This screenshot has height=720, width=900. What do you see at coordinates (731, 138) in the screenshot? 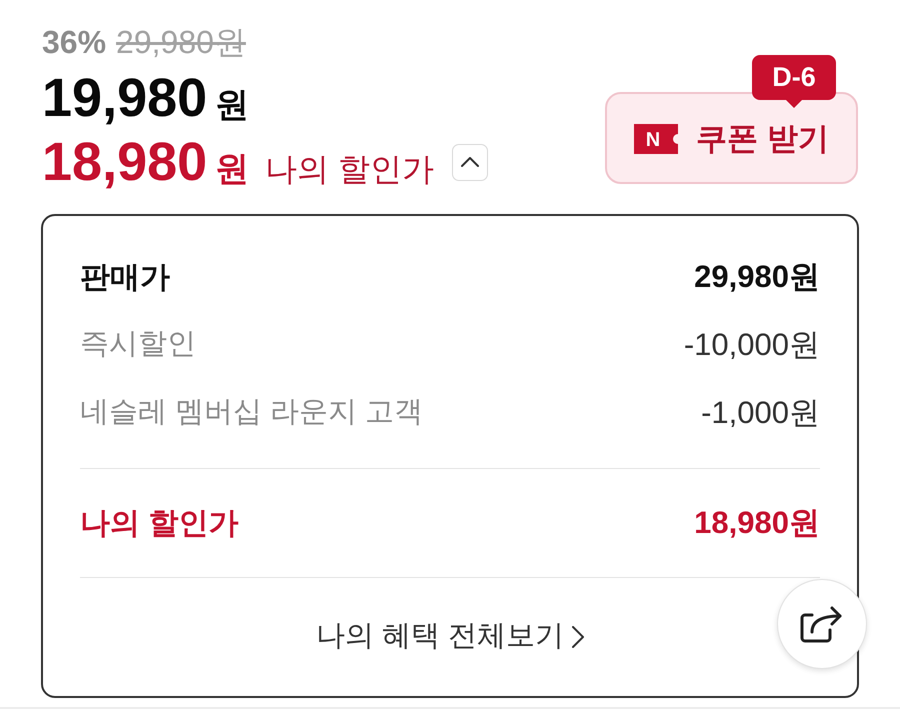
I see `coupon-button: N 쿠폰 받기` at bounding box center [731, 138].